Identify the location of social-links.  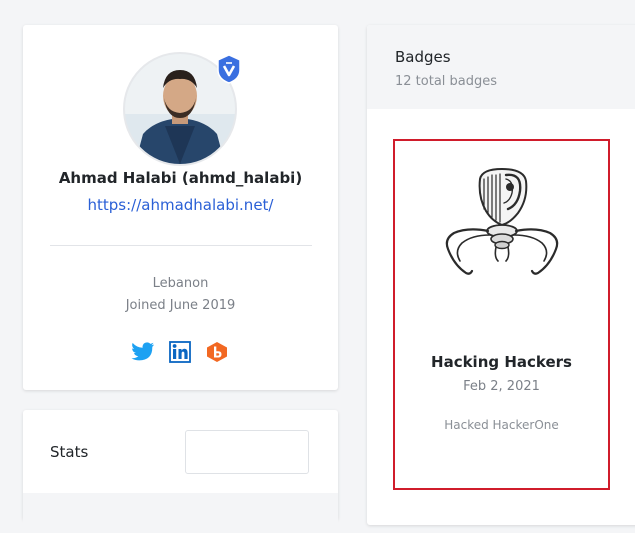
(180, 352).